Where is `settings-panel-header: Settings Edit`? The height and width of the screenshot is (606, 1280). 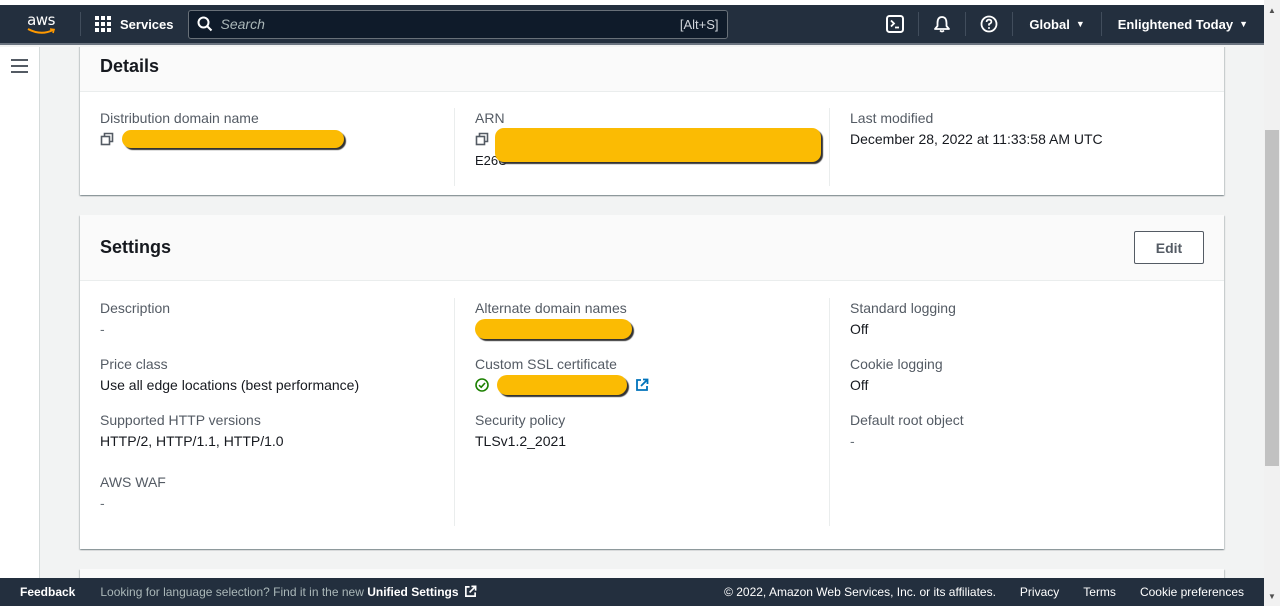
settings-panel-header: Settings Edit is located at coordinates (652, 248).